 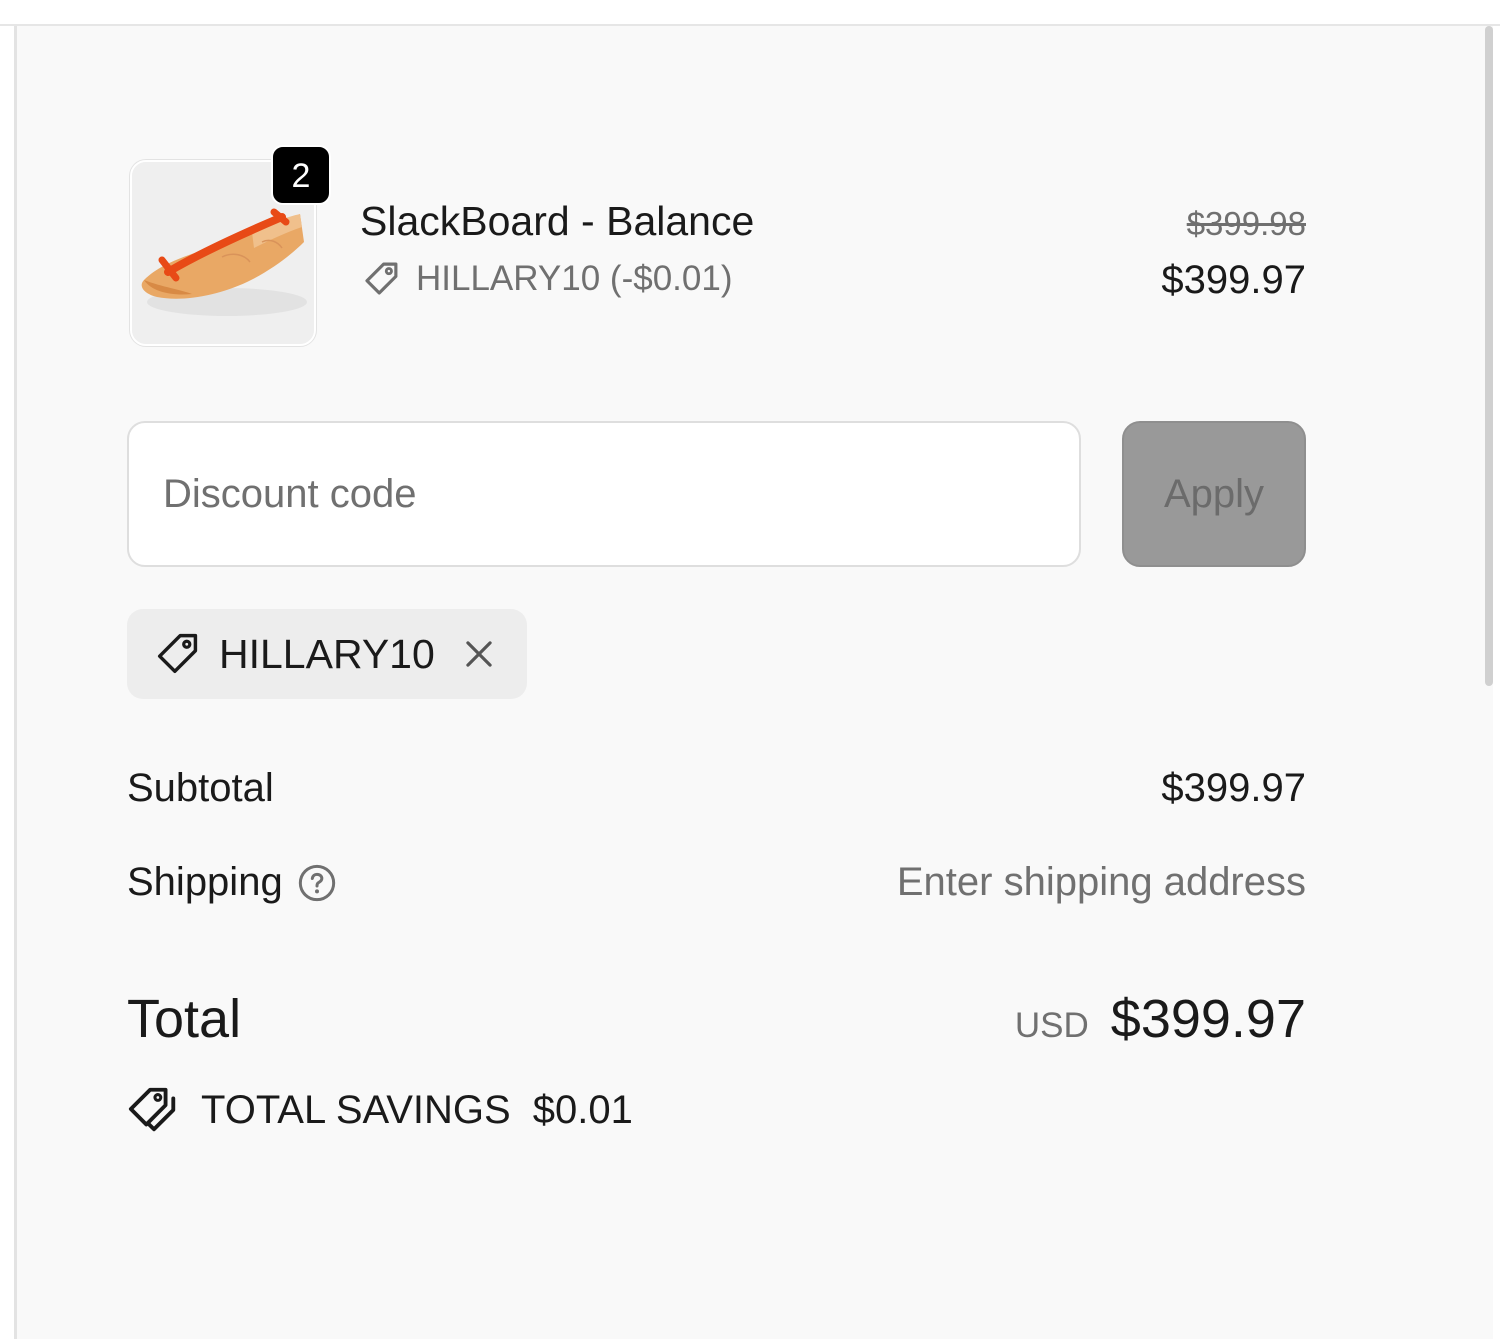 What do you see at coordinates (582, 1109) in the screenshot?
I see `total-savings-value: $0.01` at bounding box center [582, 1109].